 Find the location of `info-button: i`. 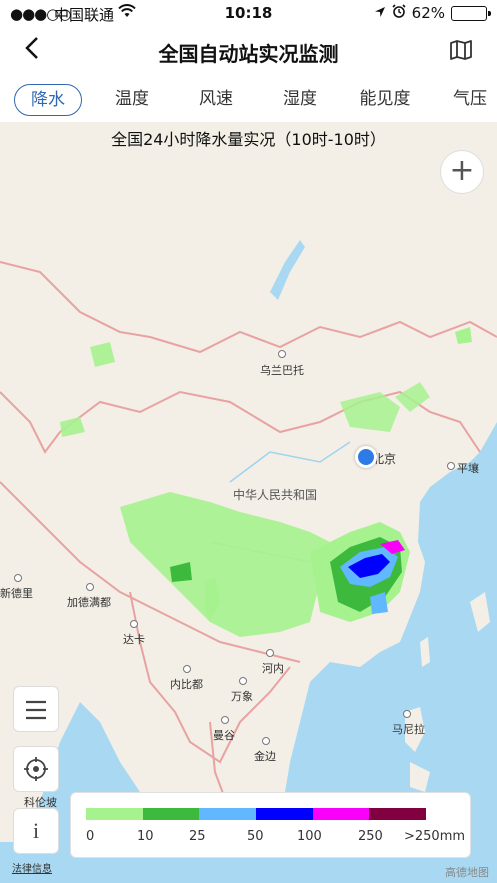

info-button: i is located at coordinates (36, 831).